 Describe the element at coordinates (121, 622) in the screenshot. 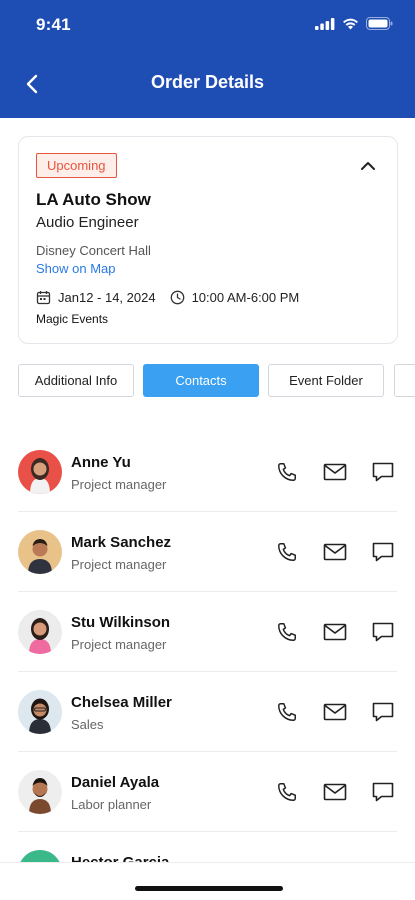

I see `contact-name: Stu Wilkinson` at that location.